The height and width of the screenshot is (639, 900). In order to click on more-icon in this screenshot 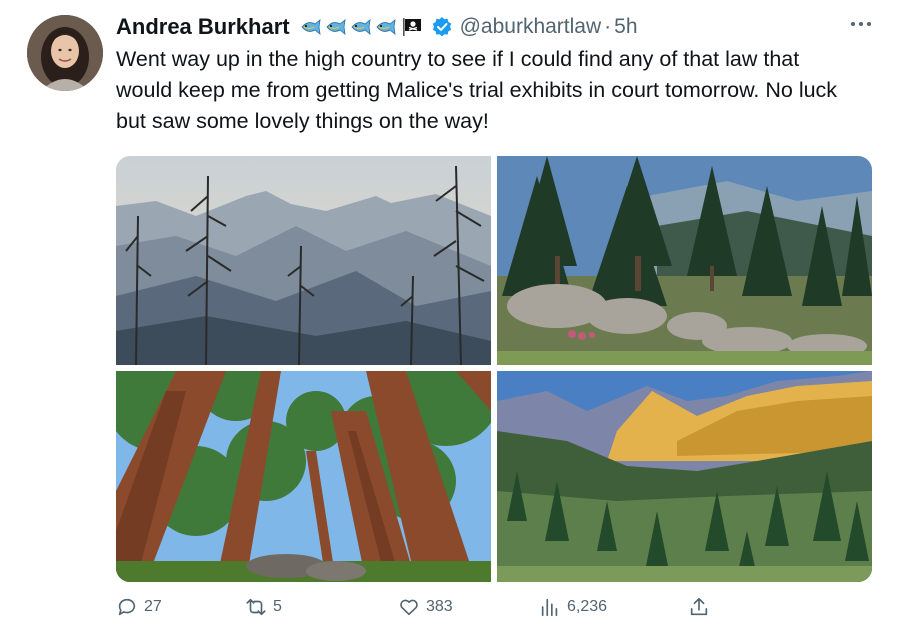, I will do `click(861, 24)`.